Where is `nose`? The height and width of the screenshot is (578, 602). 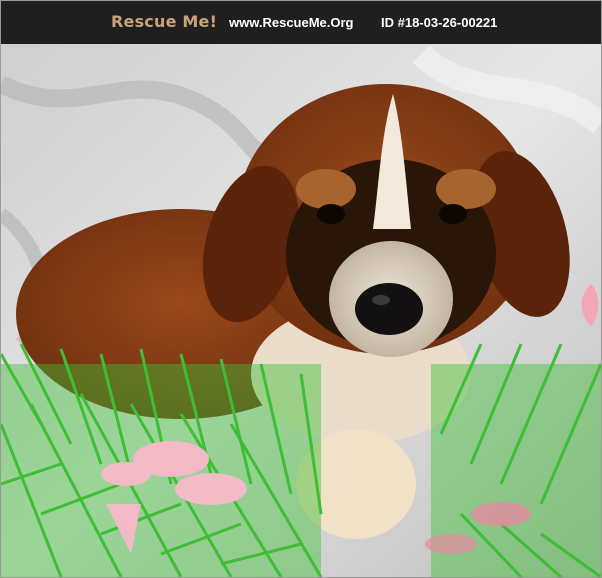
nose is located at coordinates (389, 309).